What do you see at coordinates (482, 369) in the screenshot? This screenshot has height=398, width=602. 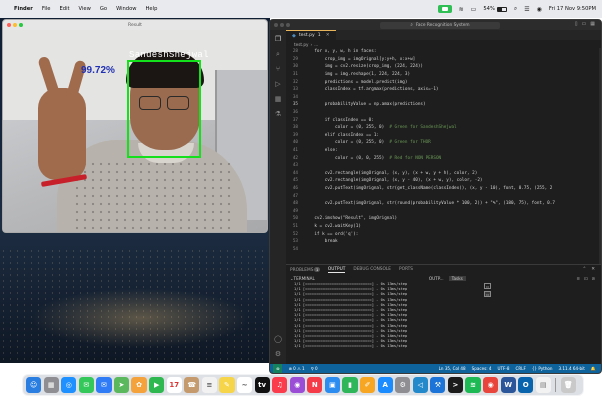 I see `indentation: Spaces: 4` at bounding box center [482, 369].